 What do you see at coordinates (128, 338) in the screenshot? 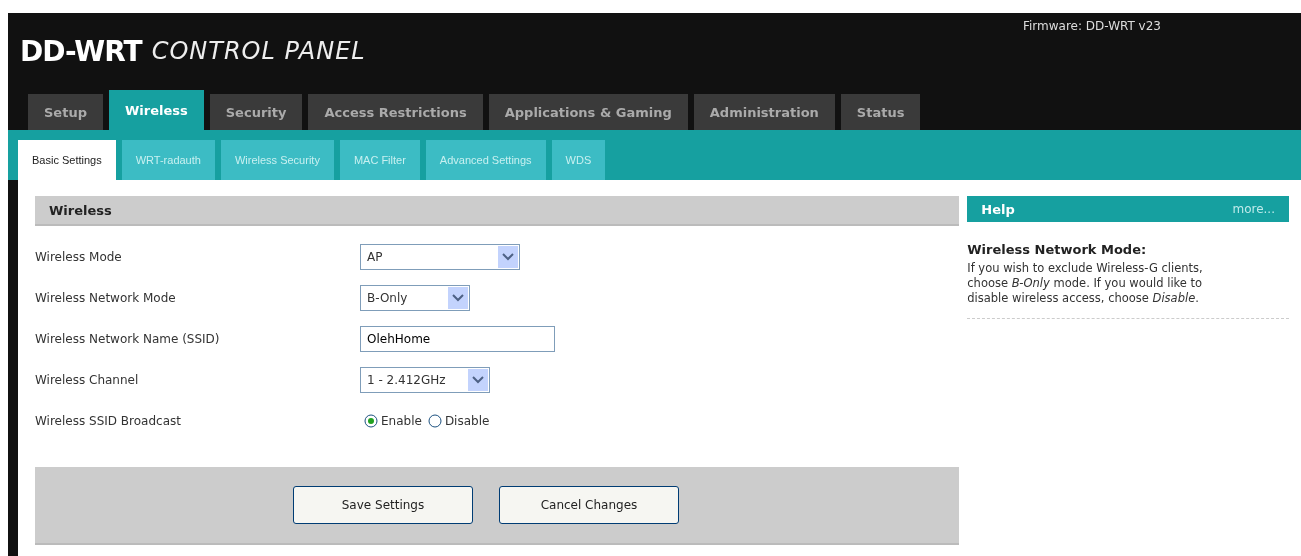
I see `field-label: Wireless Network Name (SSID)` at bounding box center [128, 338].